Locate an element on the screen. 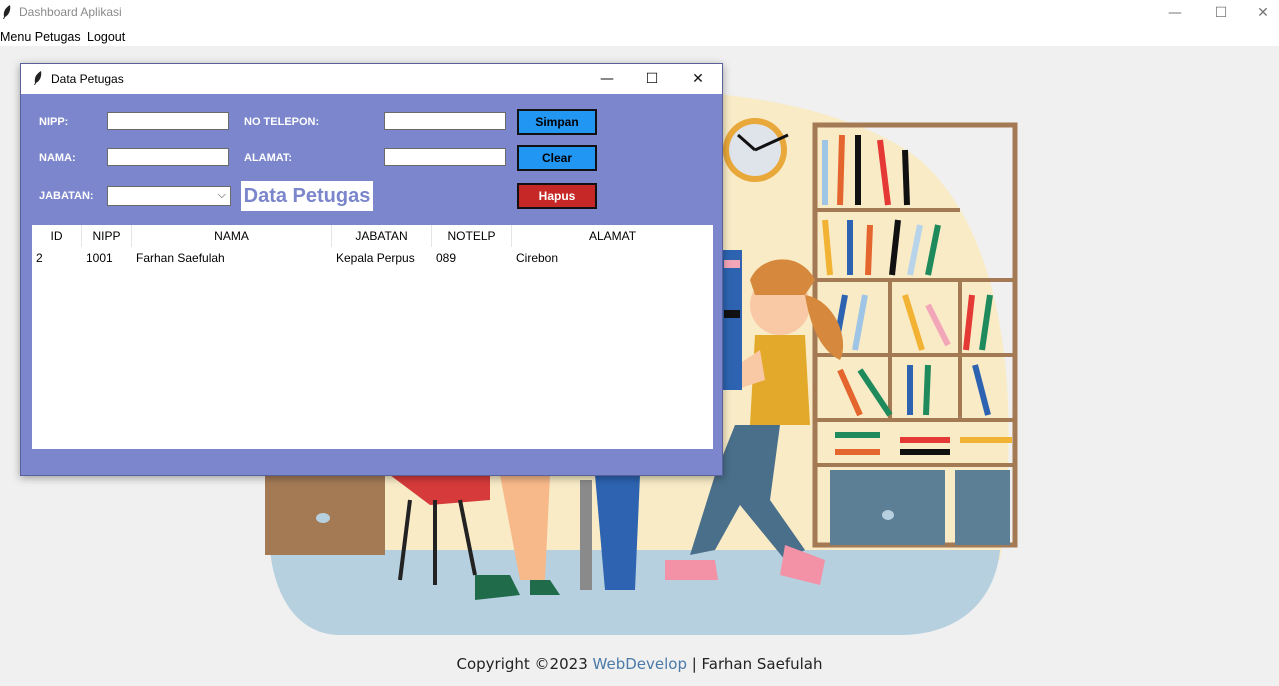 The image size is (1279, 686). clear-button: Clear is located at coordinates (557, 158).